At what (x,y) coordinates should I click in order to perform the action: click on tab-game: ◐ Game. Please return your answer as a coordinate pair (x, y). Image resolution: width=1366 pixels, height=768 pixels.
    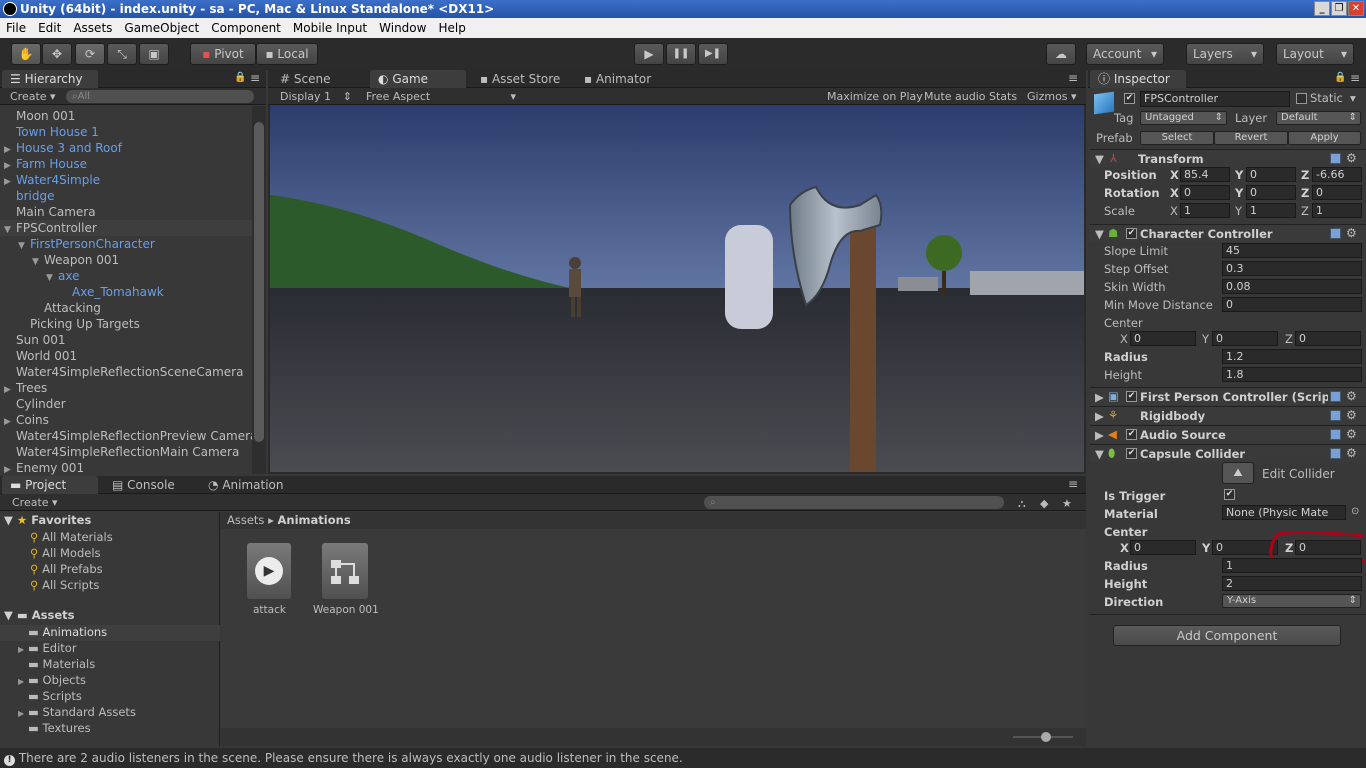
    Looking at the image, I should click on (418, 79).